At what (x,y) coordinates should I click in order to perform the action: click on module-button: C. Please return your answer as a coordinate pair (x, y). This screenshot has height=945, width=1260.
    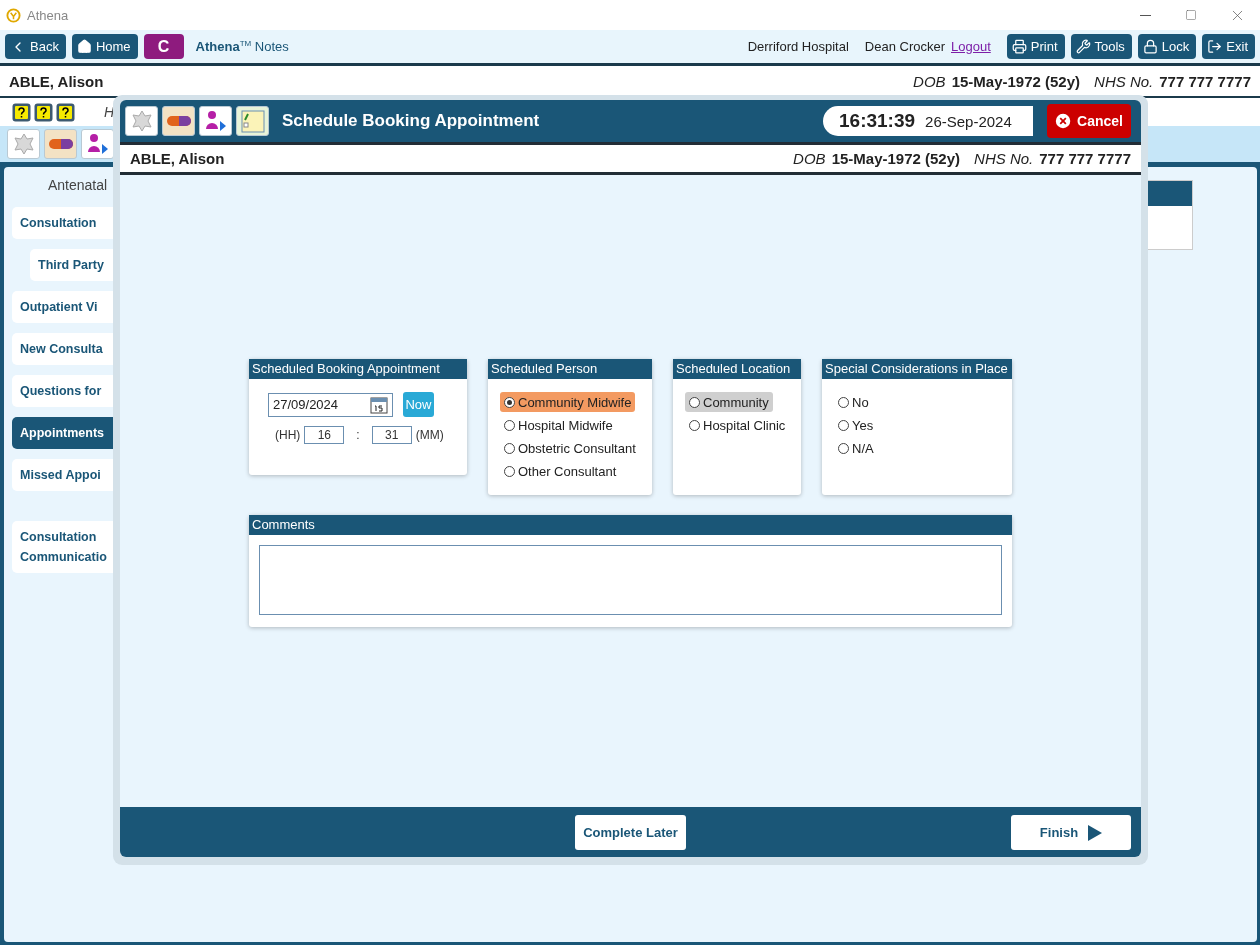
    Looking at the image, I should click on (163, 46).